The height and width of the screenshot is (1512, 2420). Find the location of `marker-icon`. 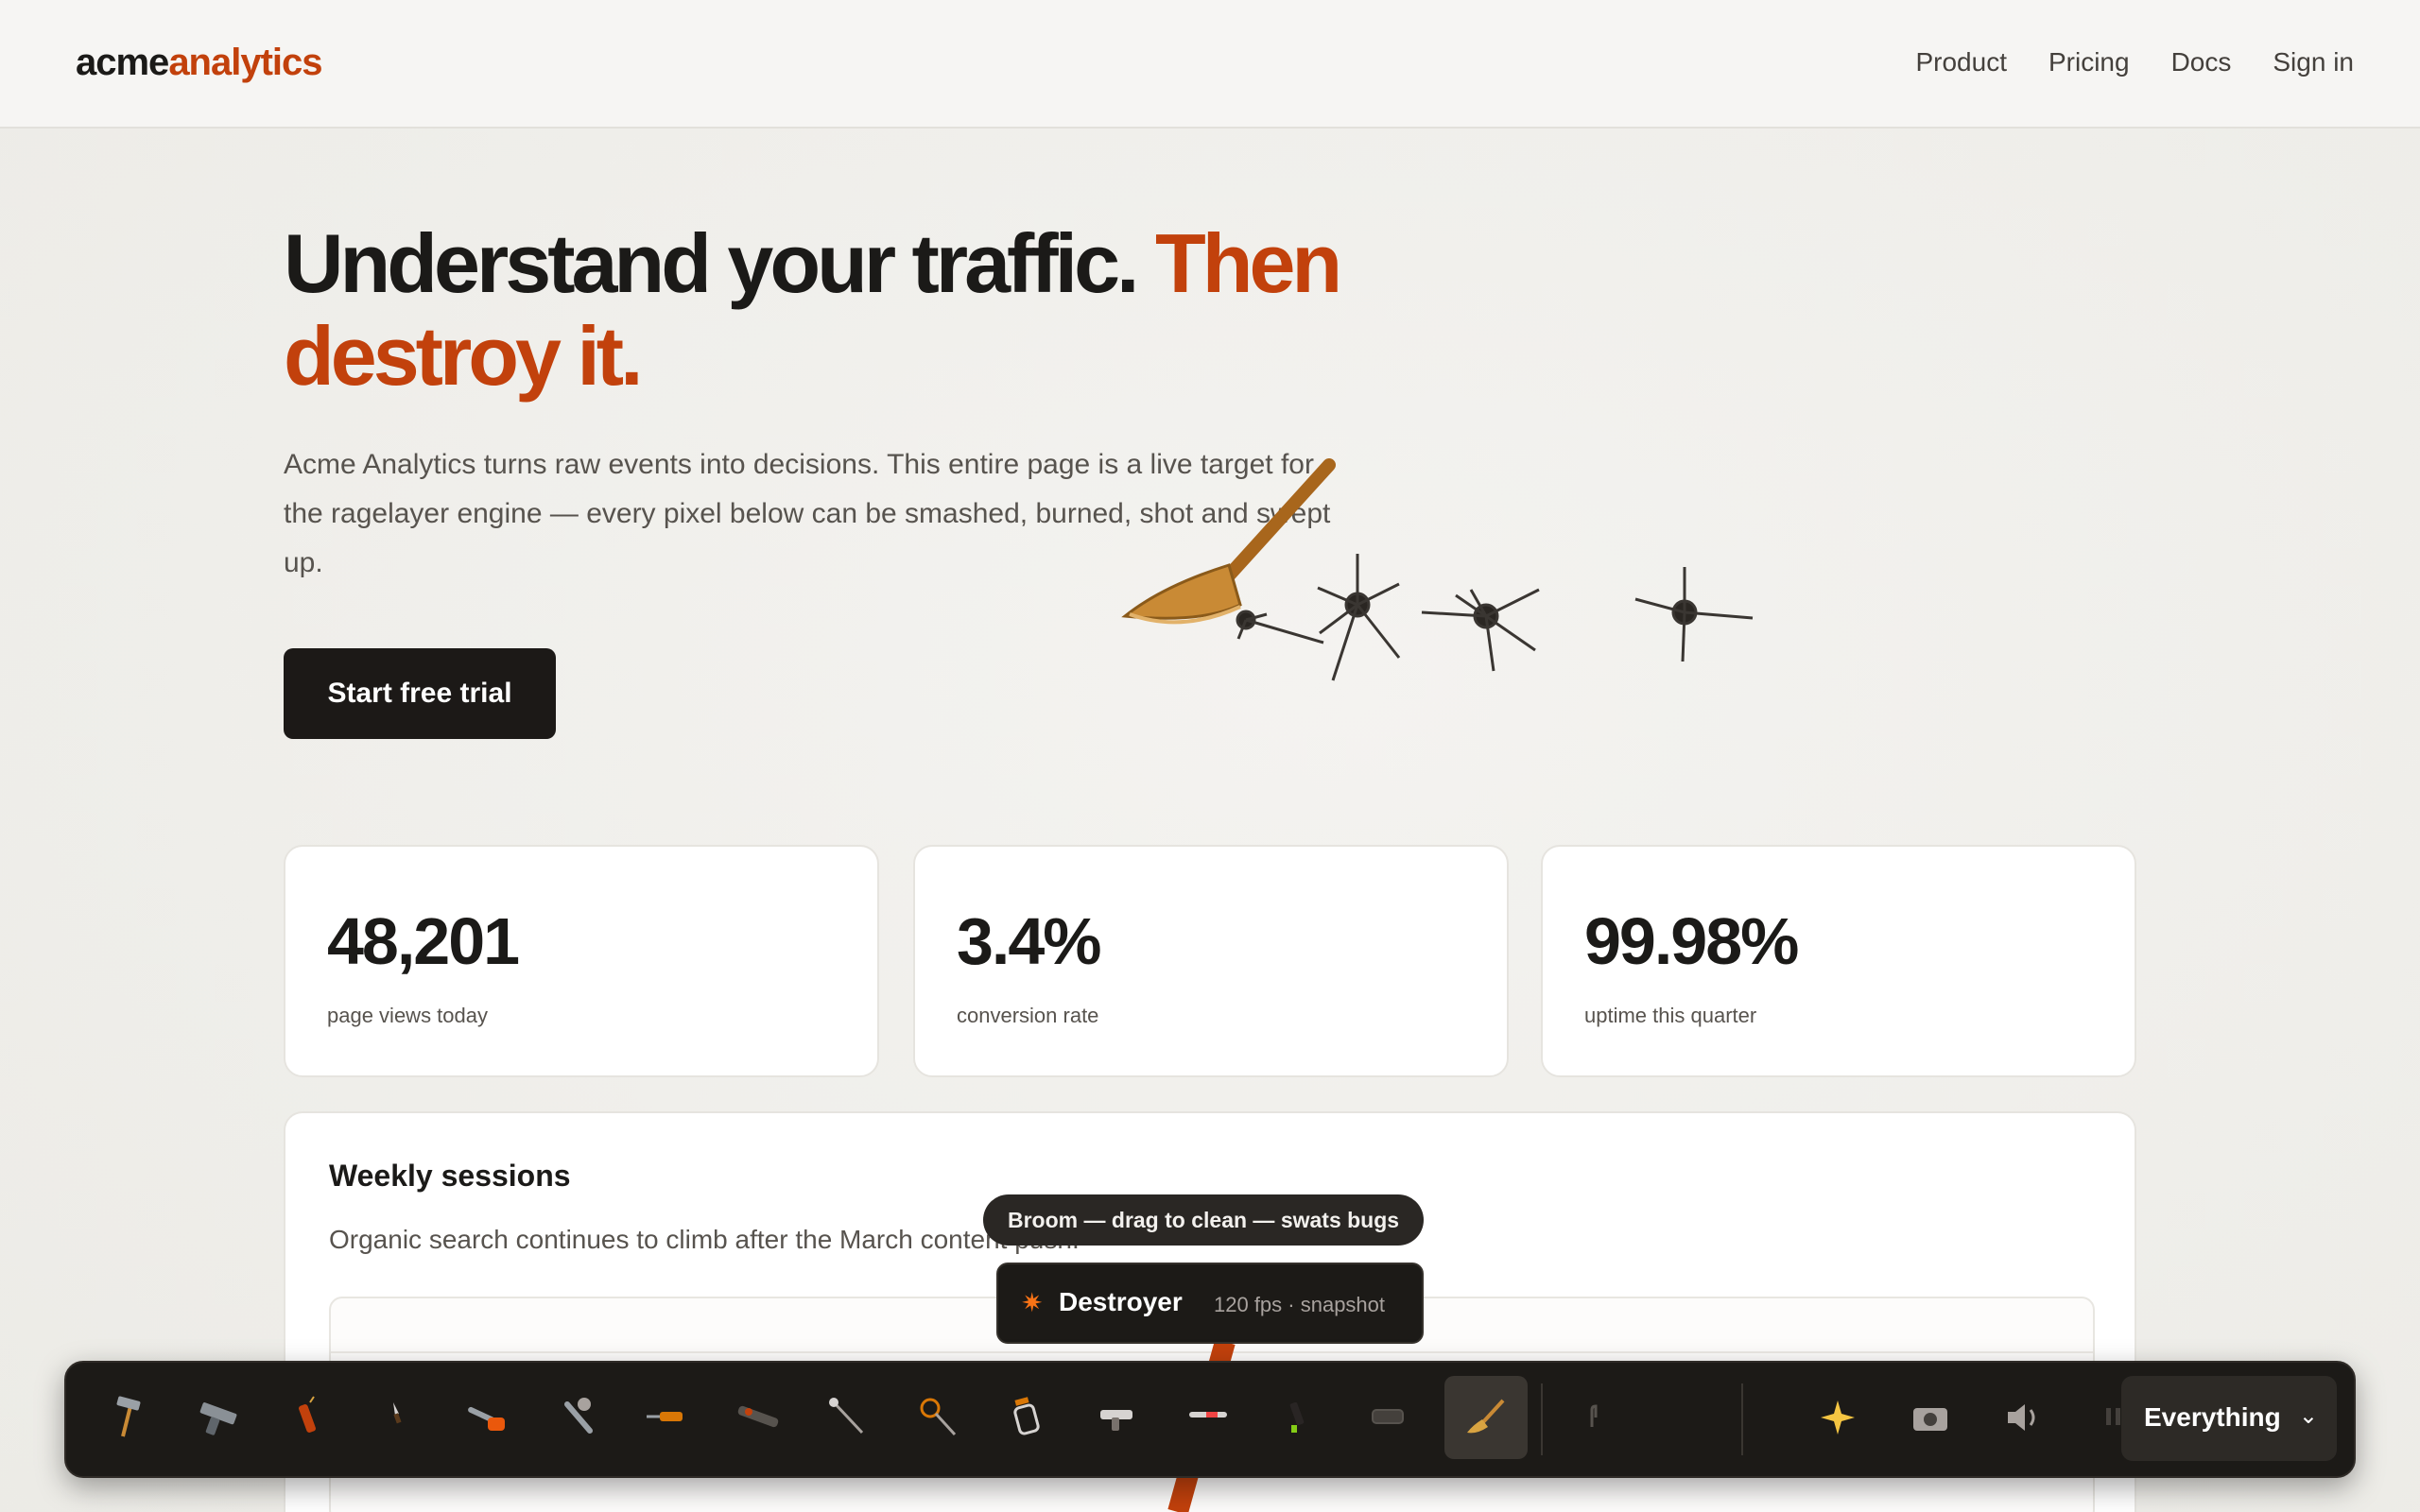

marker-icon is located at coordinates (1297, 1417).